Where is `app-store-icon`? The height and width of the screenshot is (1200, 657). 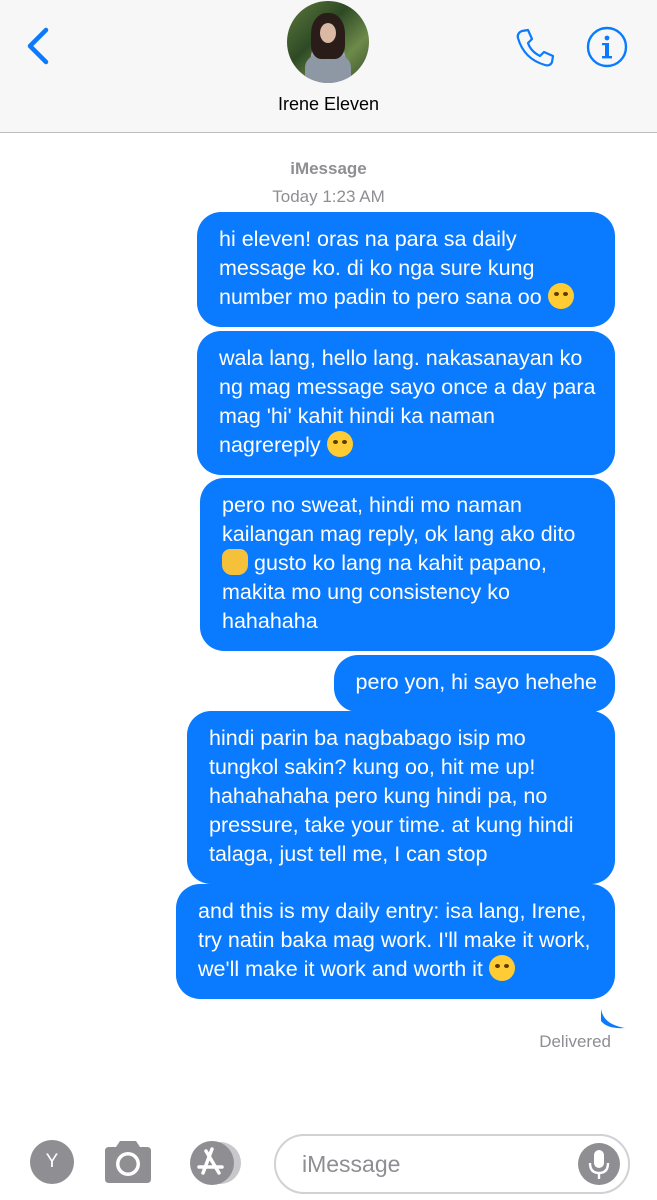
app-store-icon is located at coordinates (215, 1163).